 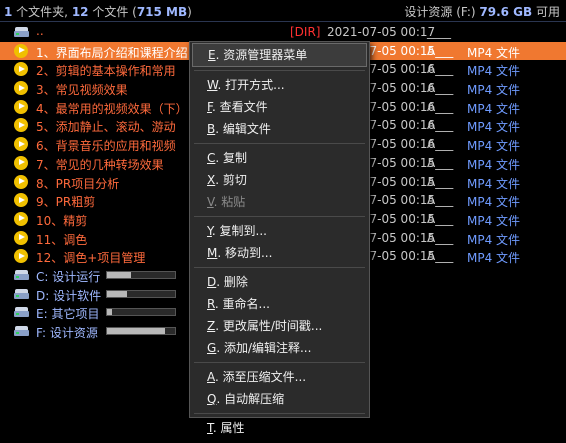 I want to click on folder-summary: 1 个文件夹, 12 个文件 (715 MB), so click(x=98, y=11).